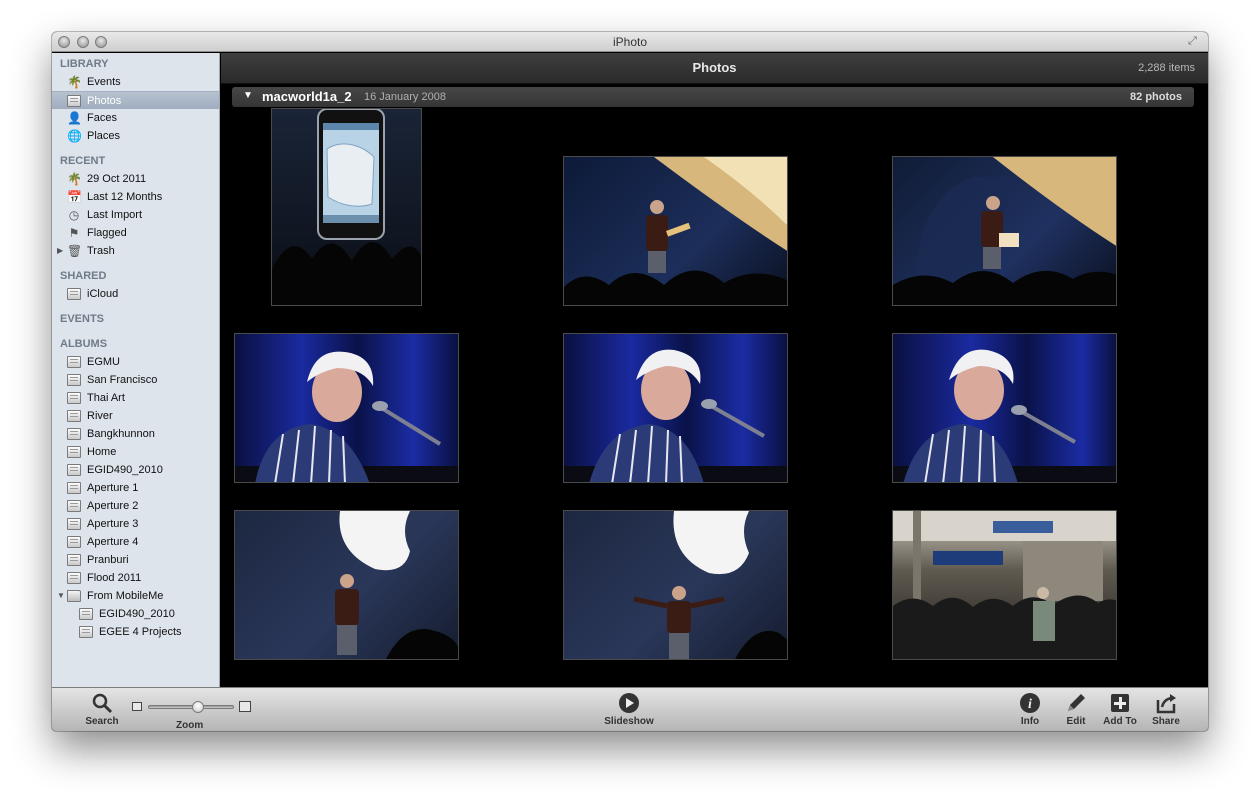 The height and width of the screenshot is (803, 1260). I want to click on event-name: macworld1a_2, so click(307, 96).